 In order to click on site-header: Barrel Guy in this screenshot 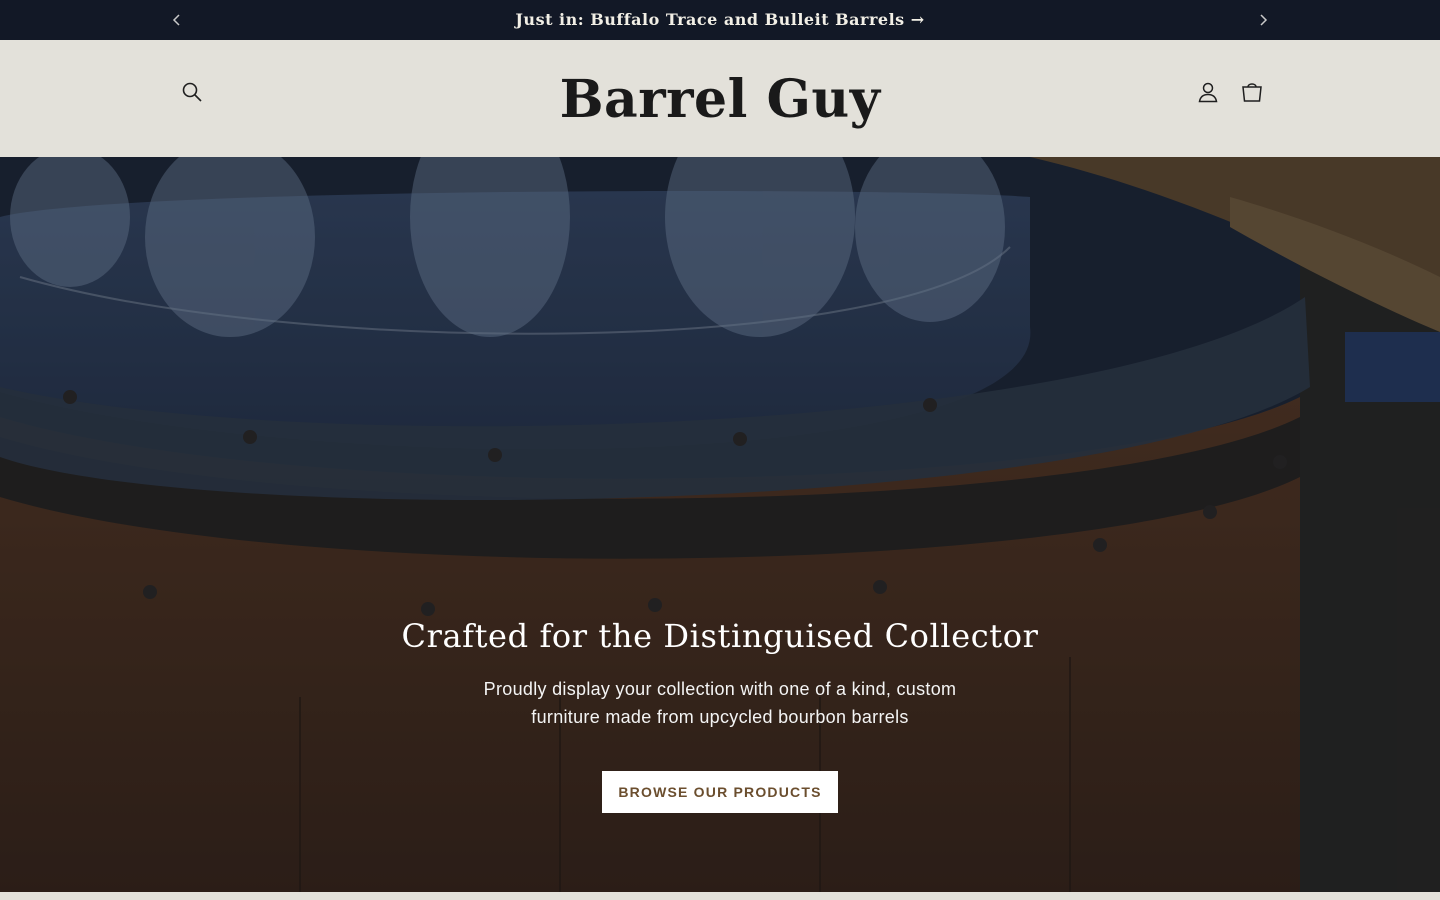, I will do `click(720, 98)`.